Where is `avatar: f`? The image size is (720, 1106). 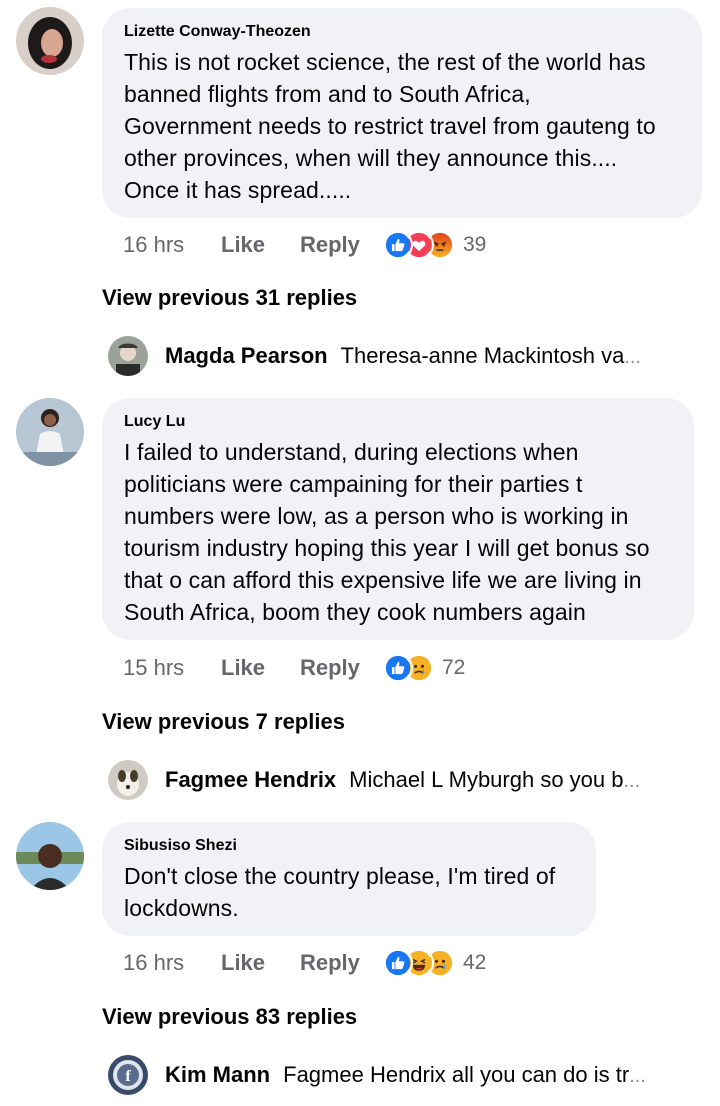
avatar: f is located at coordinates (128, 1075).